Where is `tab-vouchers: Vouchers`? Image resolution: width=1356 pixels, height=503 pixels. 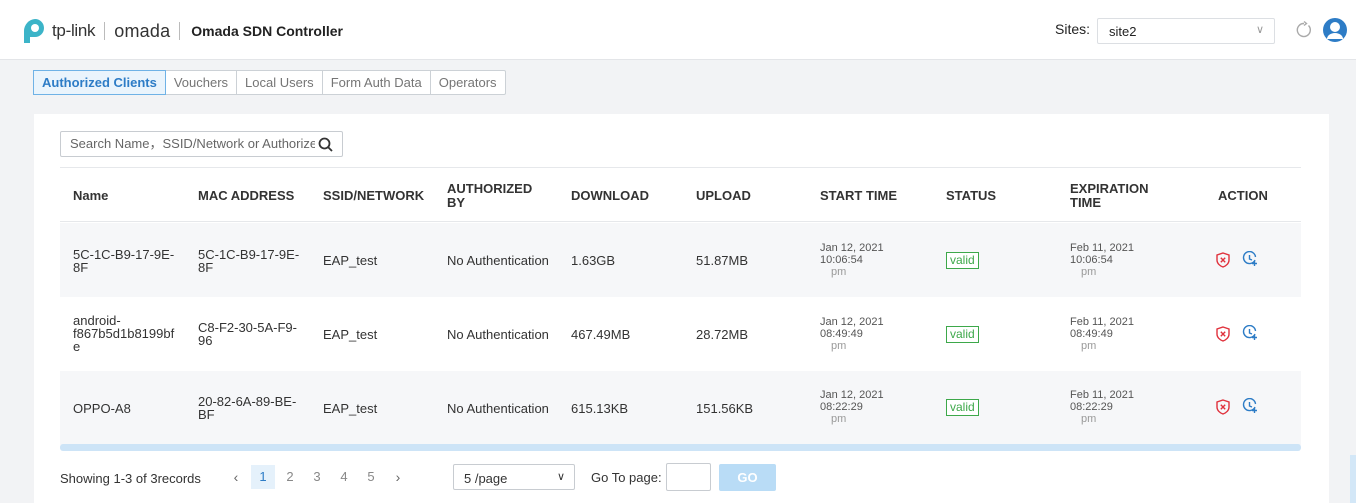 tab-vouchers: Vouchers is located at coordinates (202, 82).